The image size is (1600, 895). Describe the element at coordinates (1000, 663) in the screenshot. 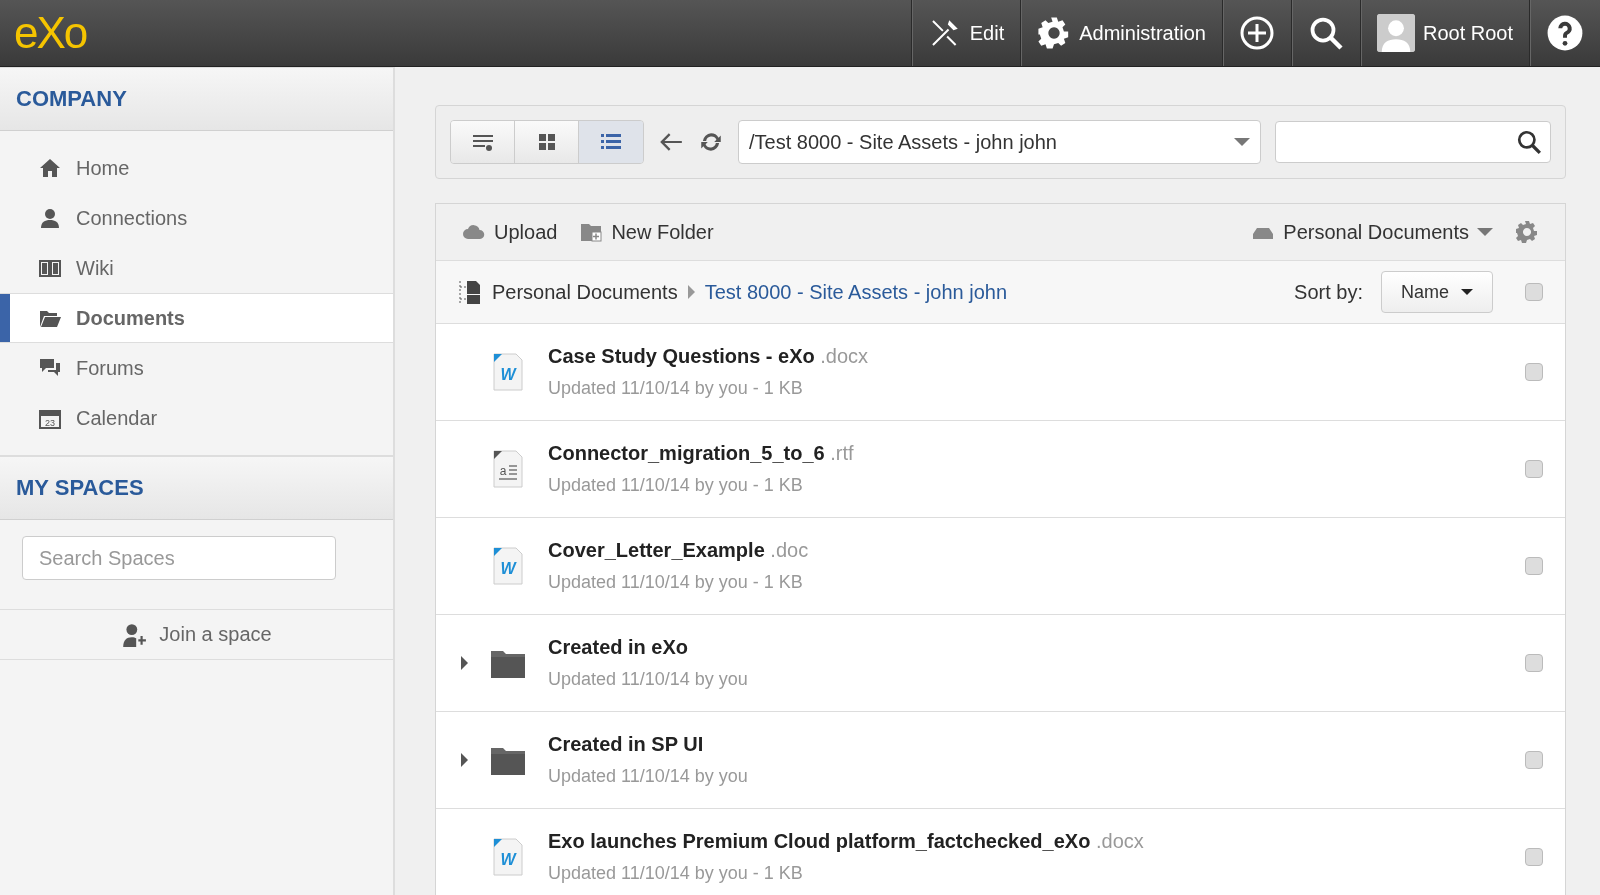

I see `file-row: Created in eXo Updated 11/10/14 by you` at that location.